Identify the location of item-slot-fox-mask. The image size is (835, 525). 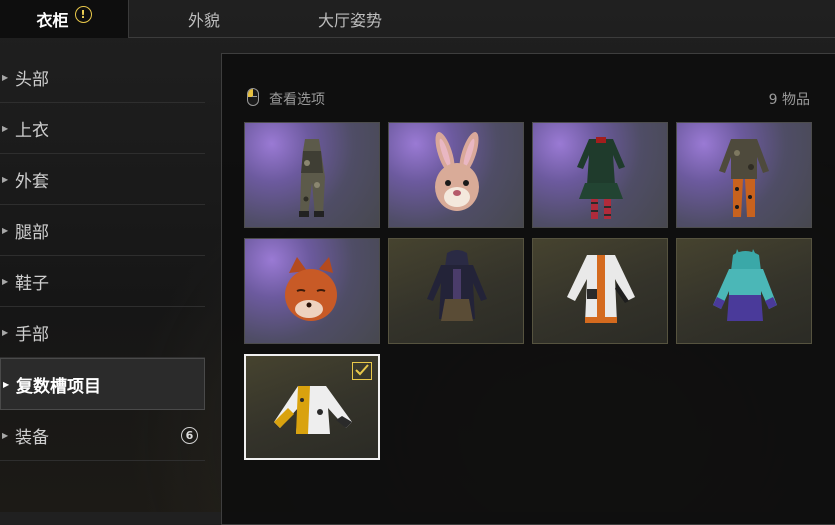
(312, 291).